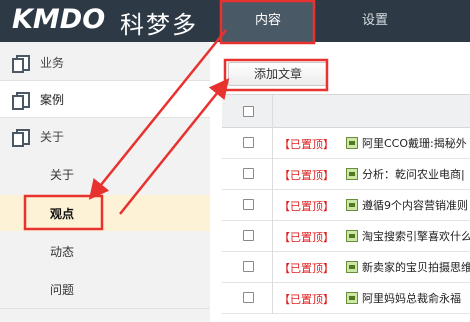 The height and width of the screenshot is (322, 470). Describe the element at coordinates (159, 25) in the screenshot. I see `logo-chinese-text: 科梦多` at that location.